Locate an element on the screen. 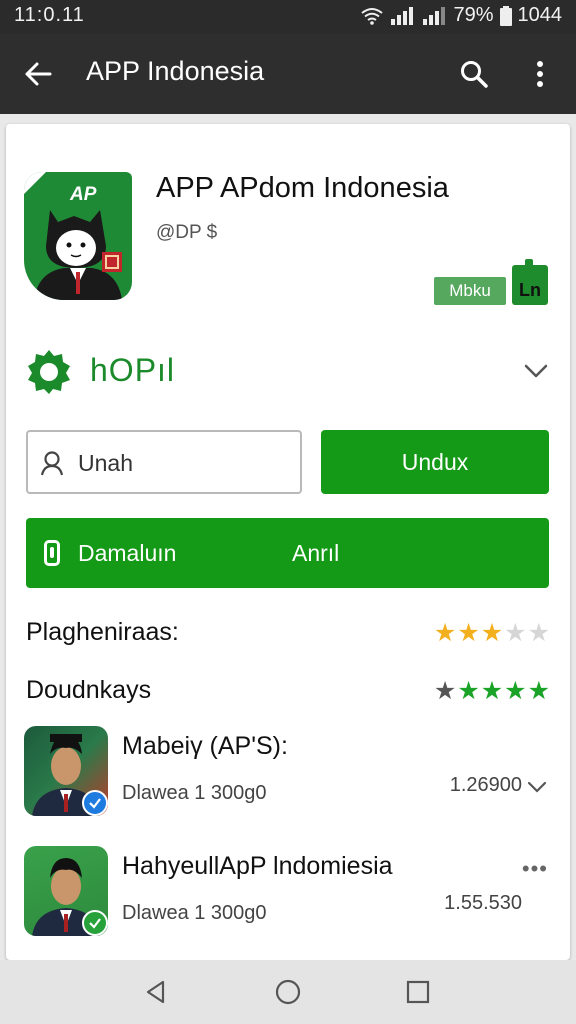 The image size is (576, 1024). app-icon: AP is located at coordinates (78, 236).